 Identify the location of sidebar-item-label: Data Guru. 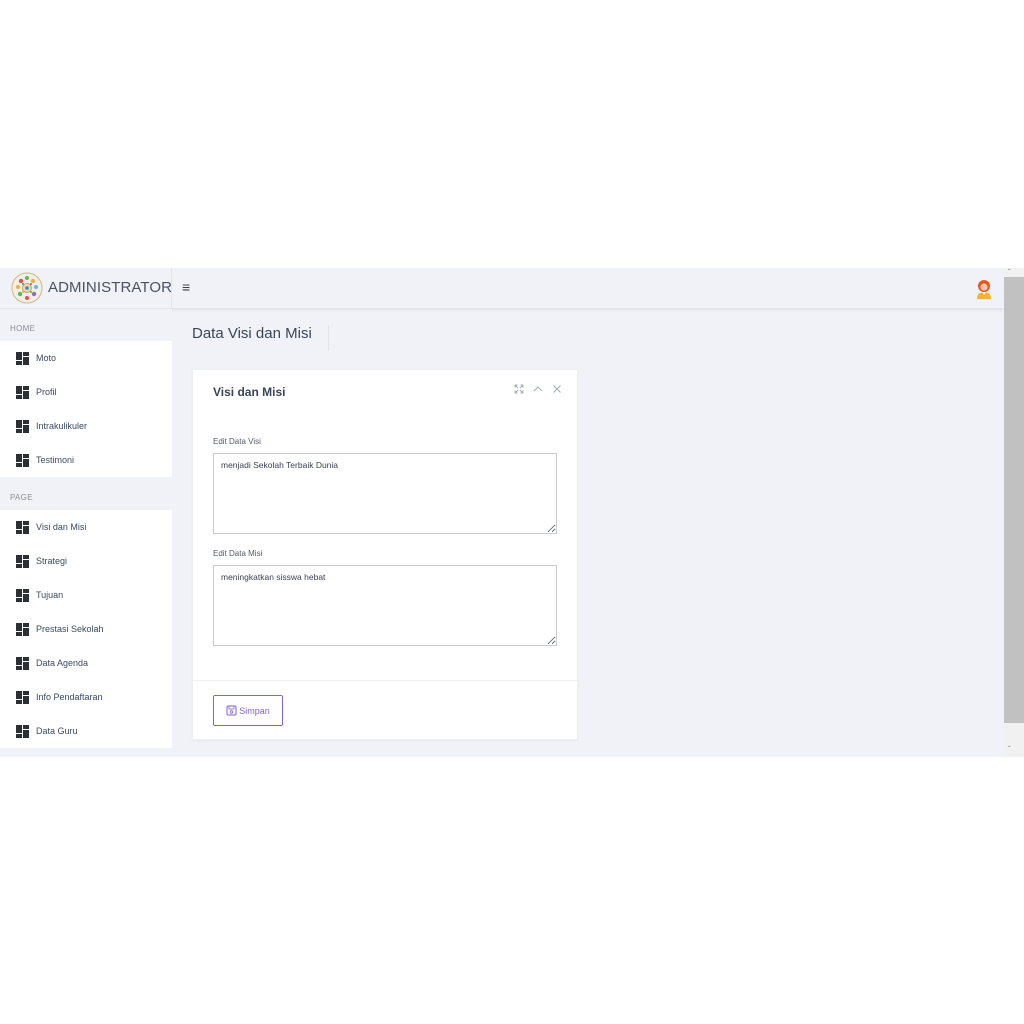
(57, 731).